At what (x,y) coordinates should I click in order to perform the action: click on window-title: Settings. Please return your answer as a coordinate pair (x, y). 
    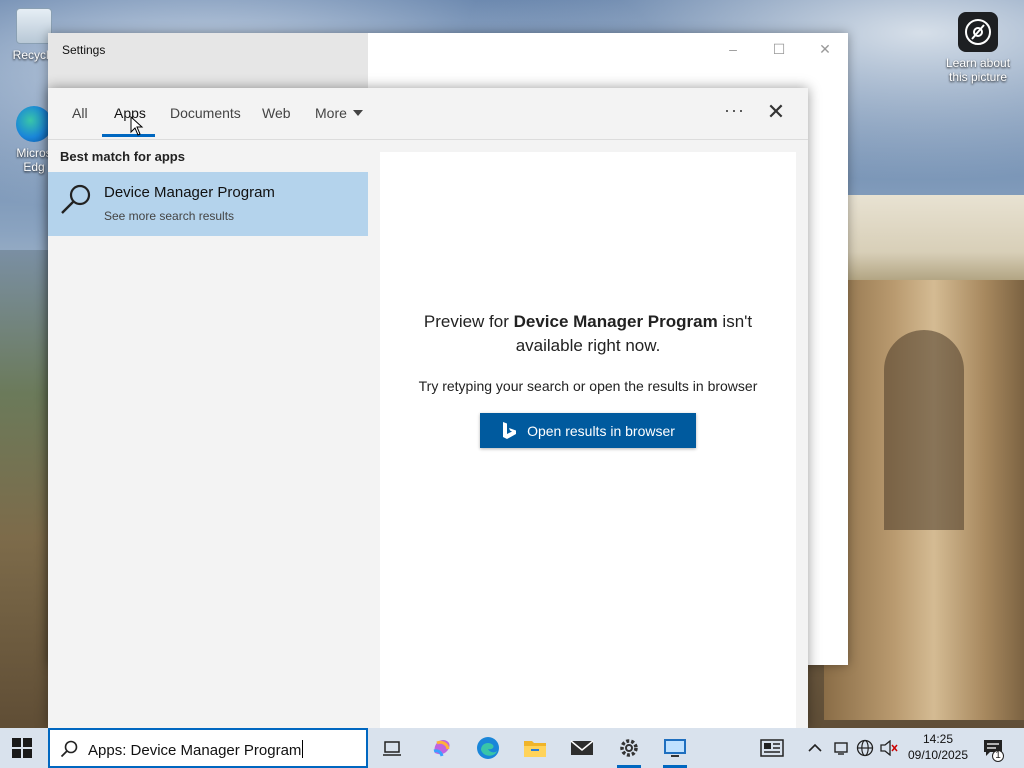
    Looking at the image, I should click on (84, 50).